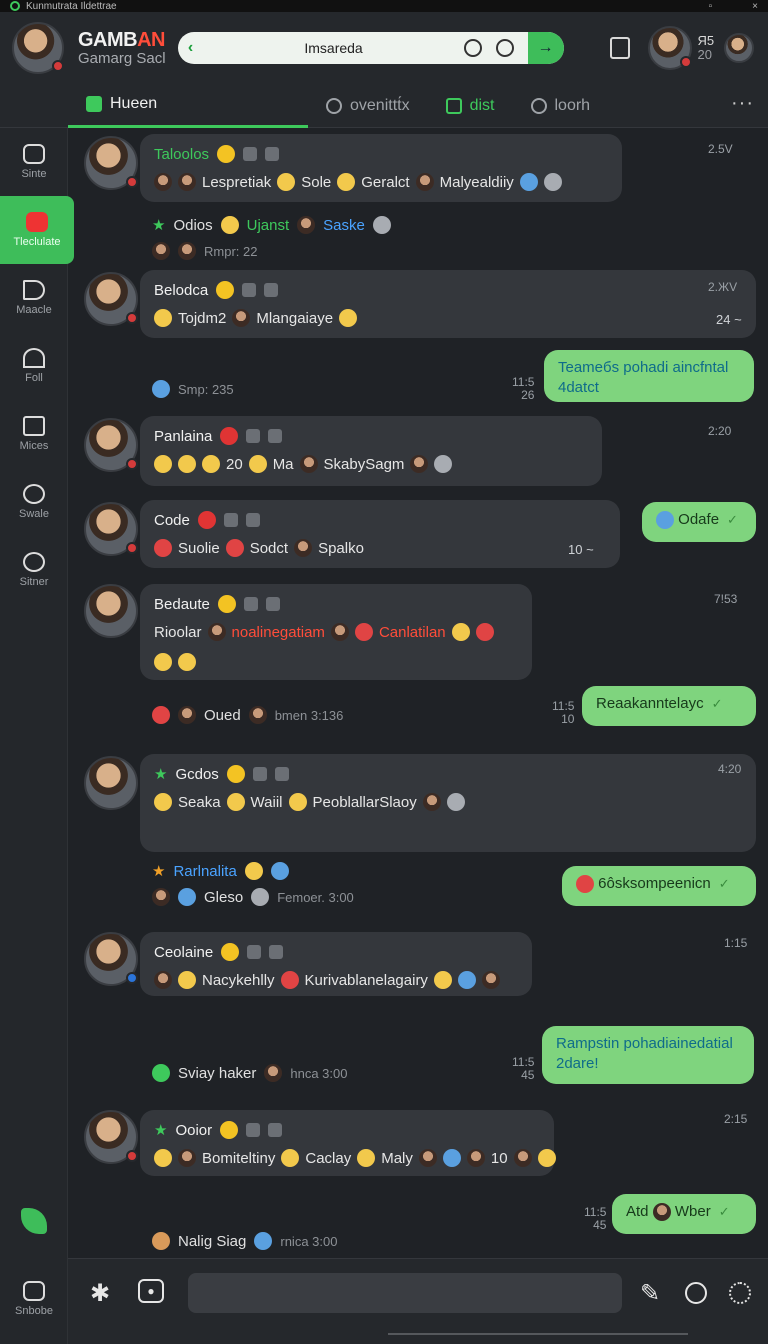 The image size is (768, 1344). What do you see at coordinates (192, 225) in the screenshot?
I see `sender-name: Odios` at bounding box center [192, 225].